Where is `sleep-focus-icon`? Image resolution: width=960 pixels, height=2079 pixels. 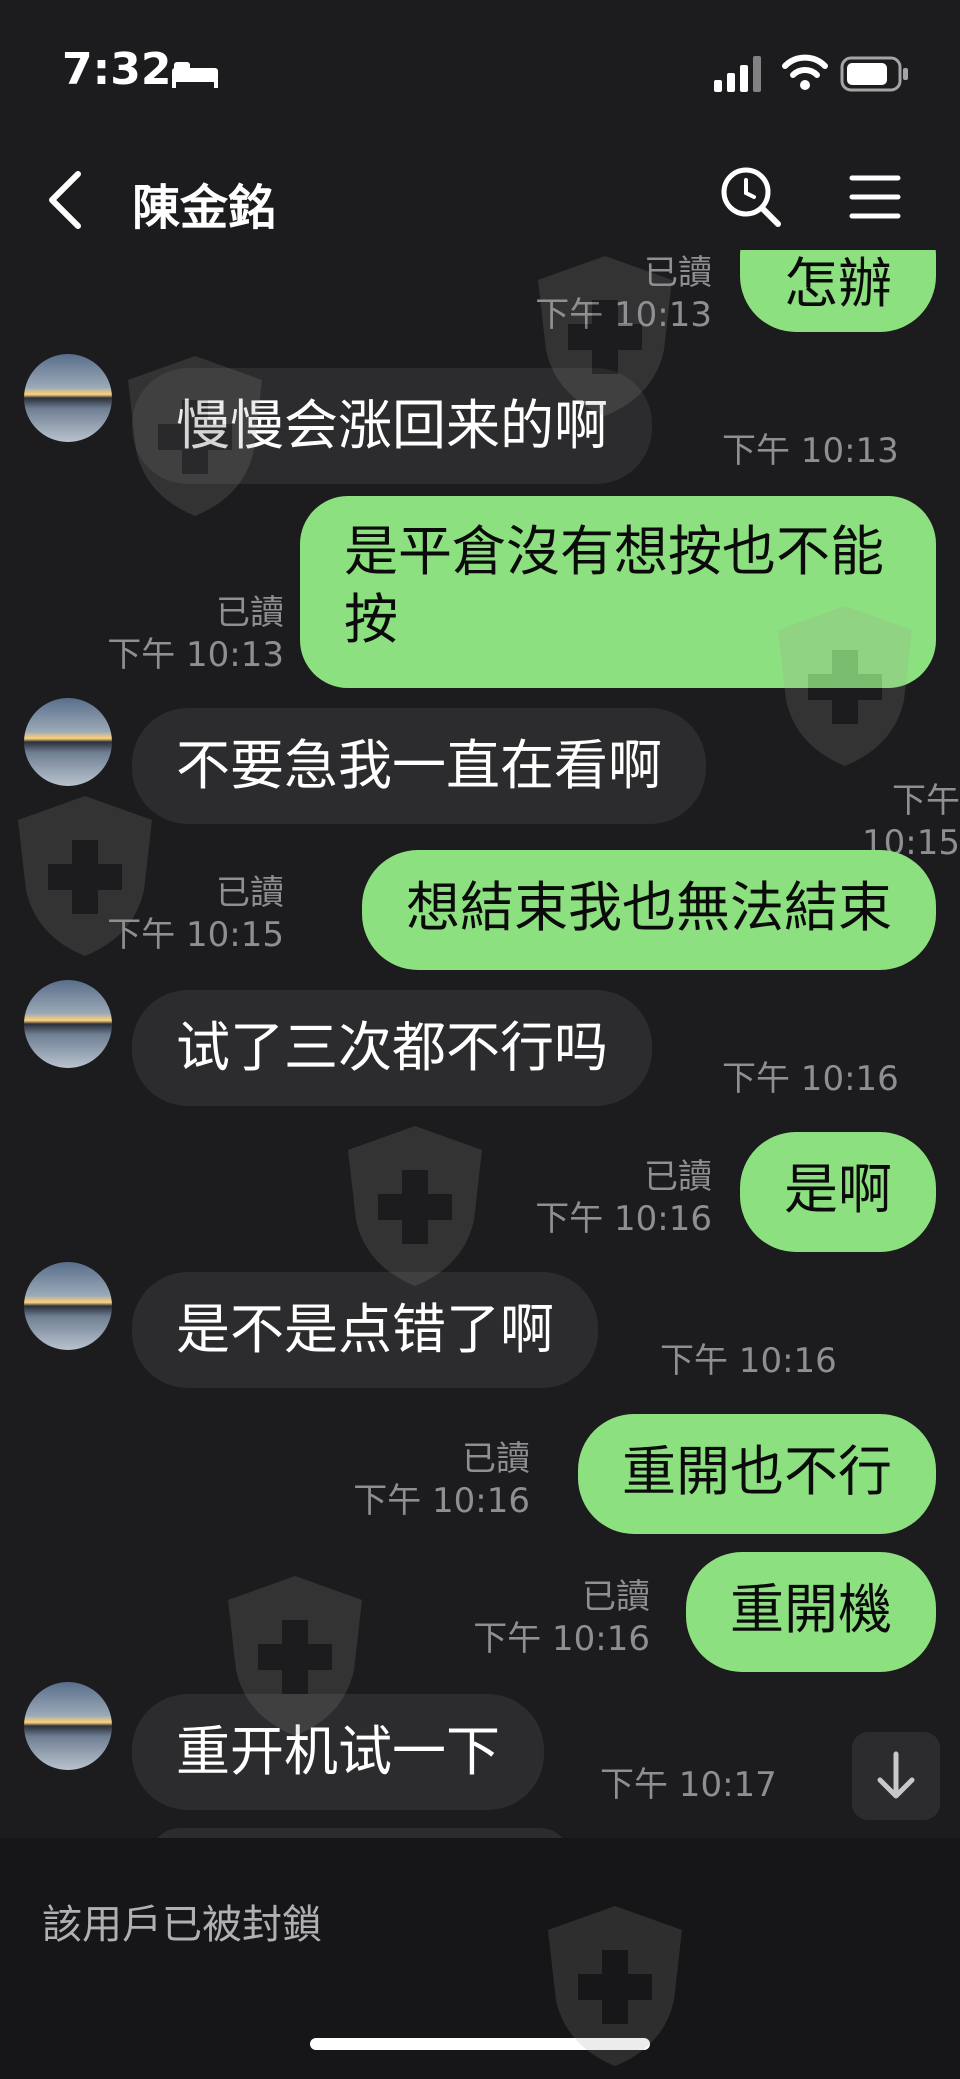
sleep-focus-icon is located at coordinates (195, 75).